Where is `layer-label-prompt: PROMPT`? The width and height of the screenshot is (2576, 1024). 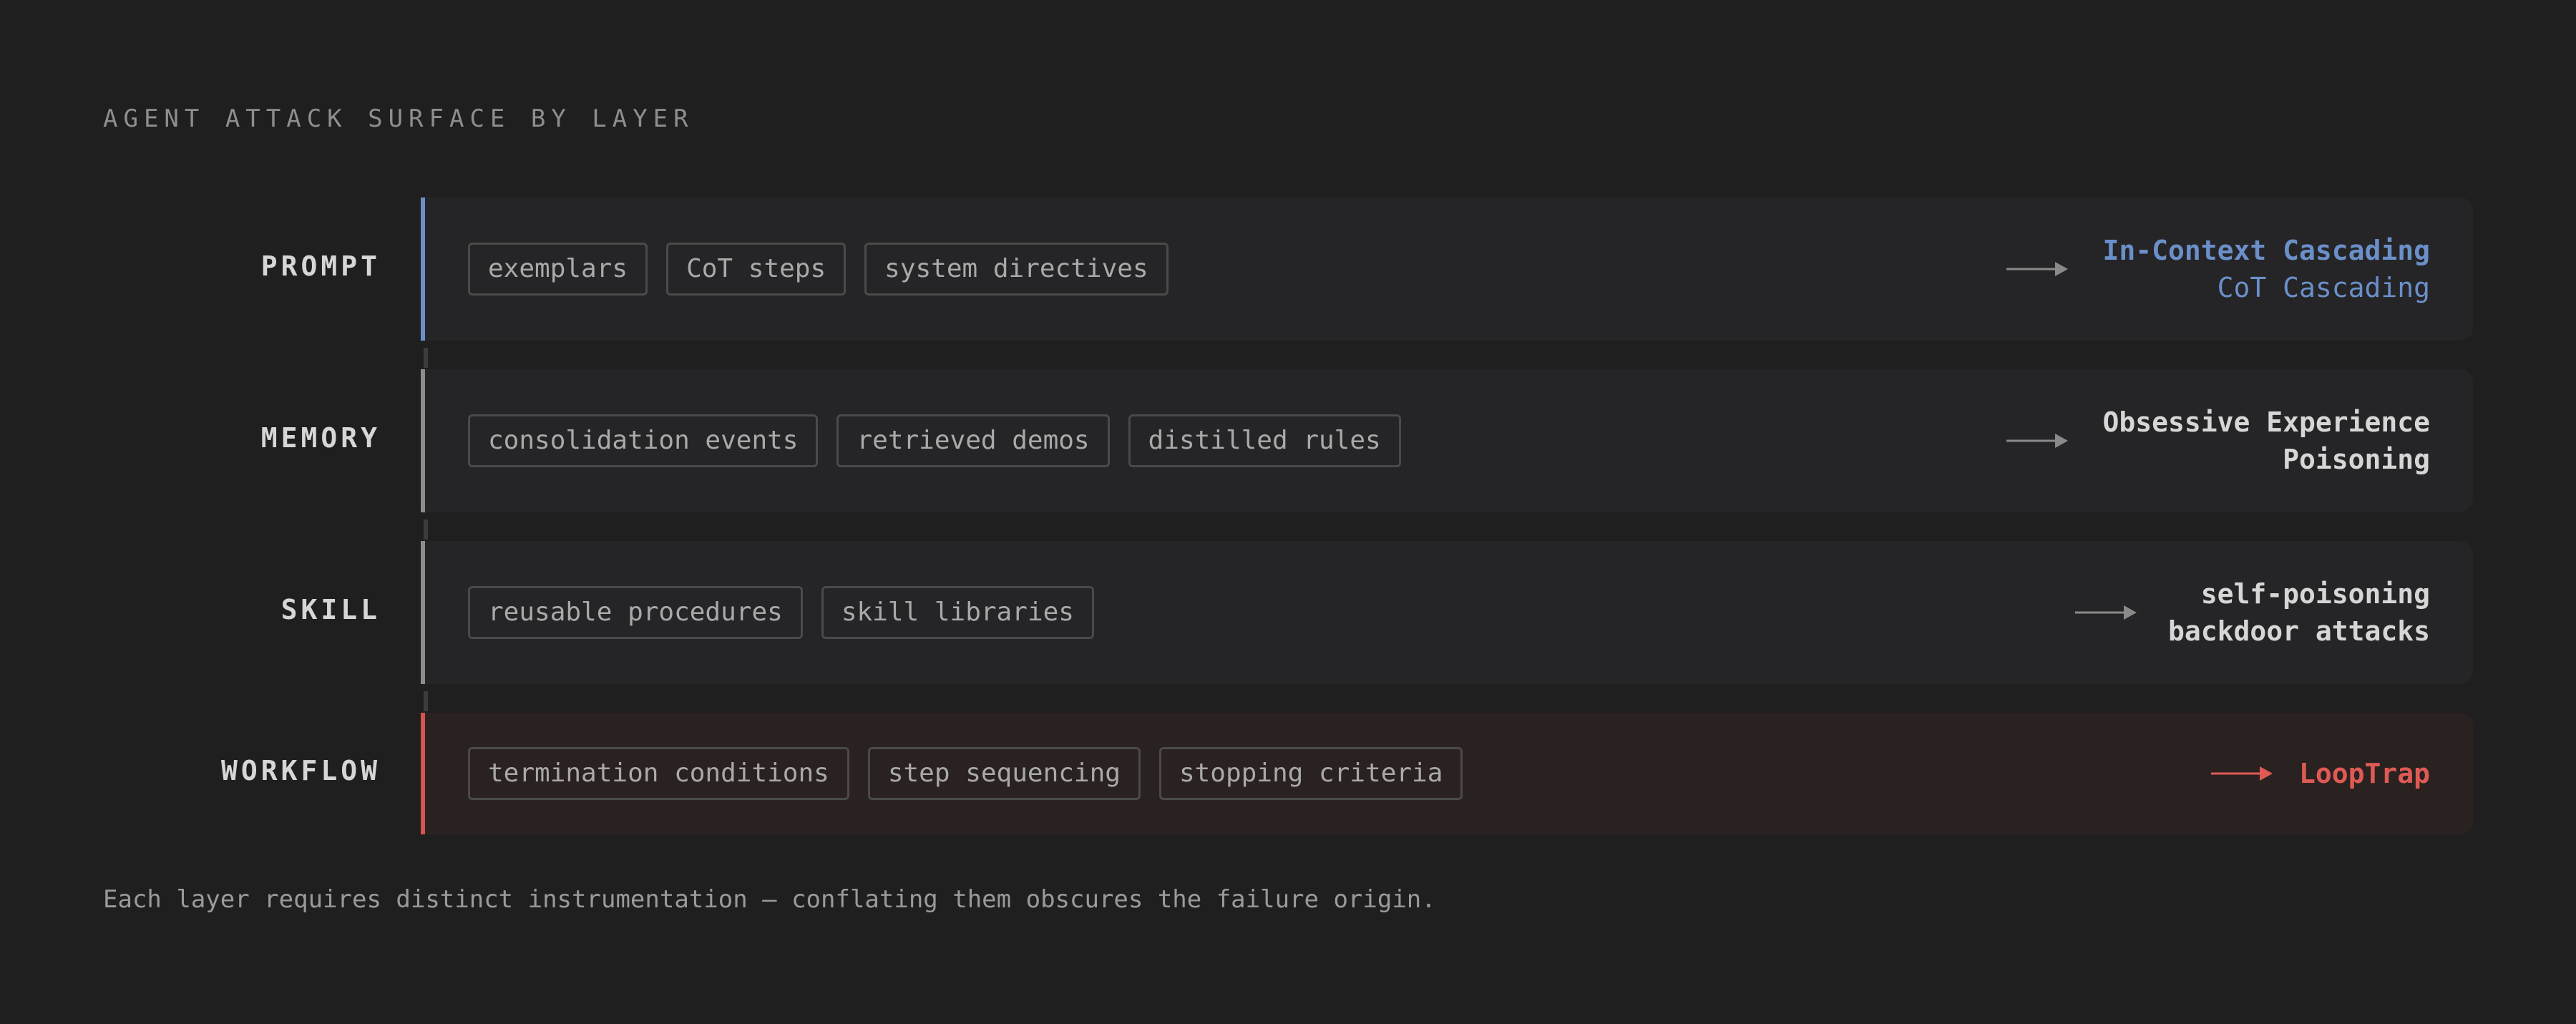 layer-label-prompt: PROMPT is located at coordinates (320, 266).